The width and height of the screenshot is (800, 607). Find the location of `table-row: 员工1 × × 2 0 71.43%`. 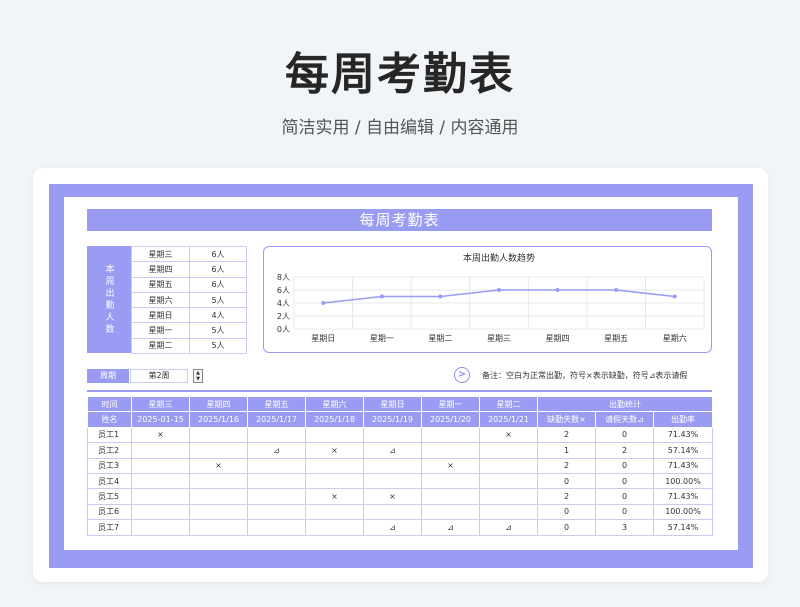

table-row: 员工1 × × 2 0 71.43% is located at coordinates (400, 435).